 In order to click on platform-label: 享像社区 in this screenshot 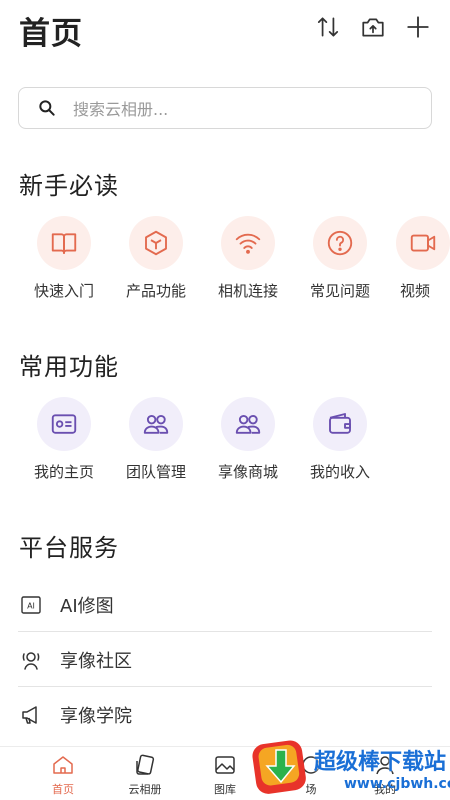, I will do `click(96, 661)`.